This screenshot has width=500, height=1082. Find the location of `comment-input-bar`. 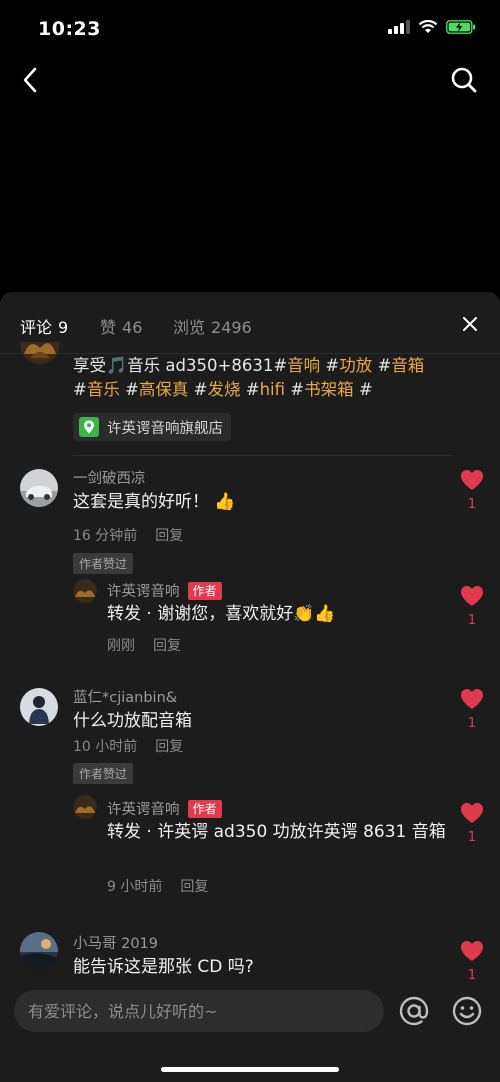

comment-input-bar is located at coordinates (250, 1032).